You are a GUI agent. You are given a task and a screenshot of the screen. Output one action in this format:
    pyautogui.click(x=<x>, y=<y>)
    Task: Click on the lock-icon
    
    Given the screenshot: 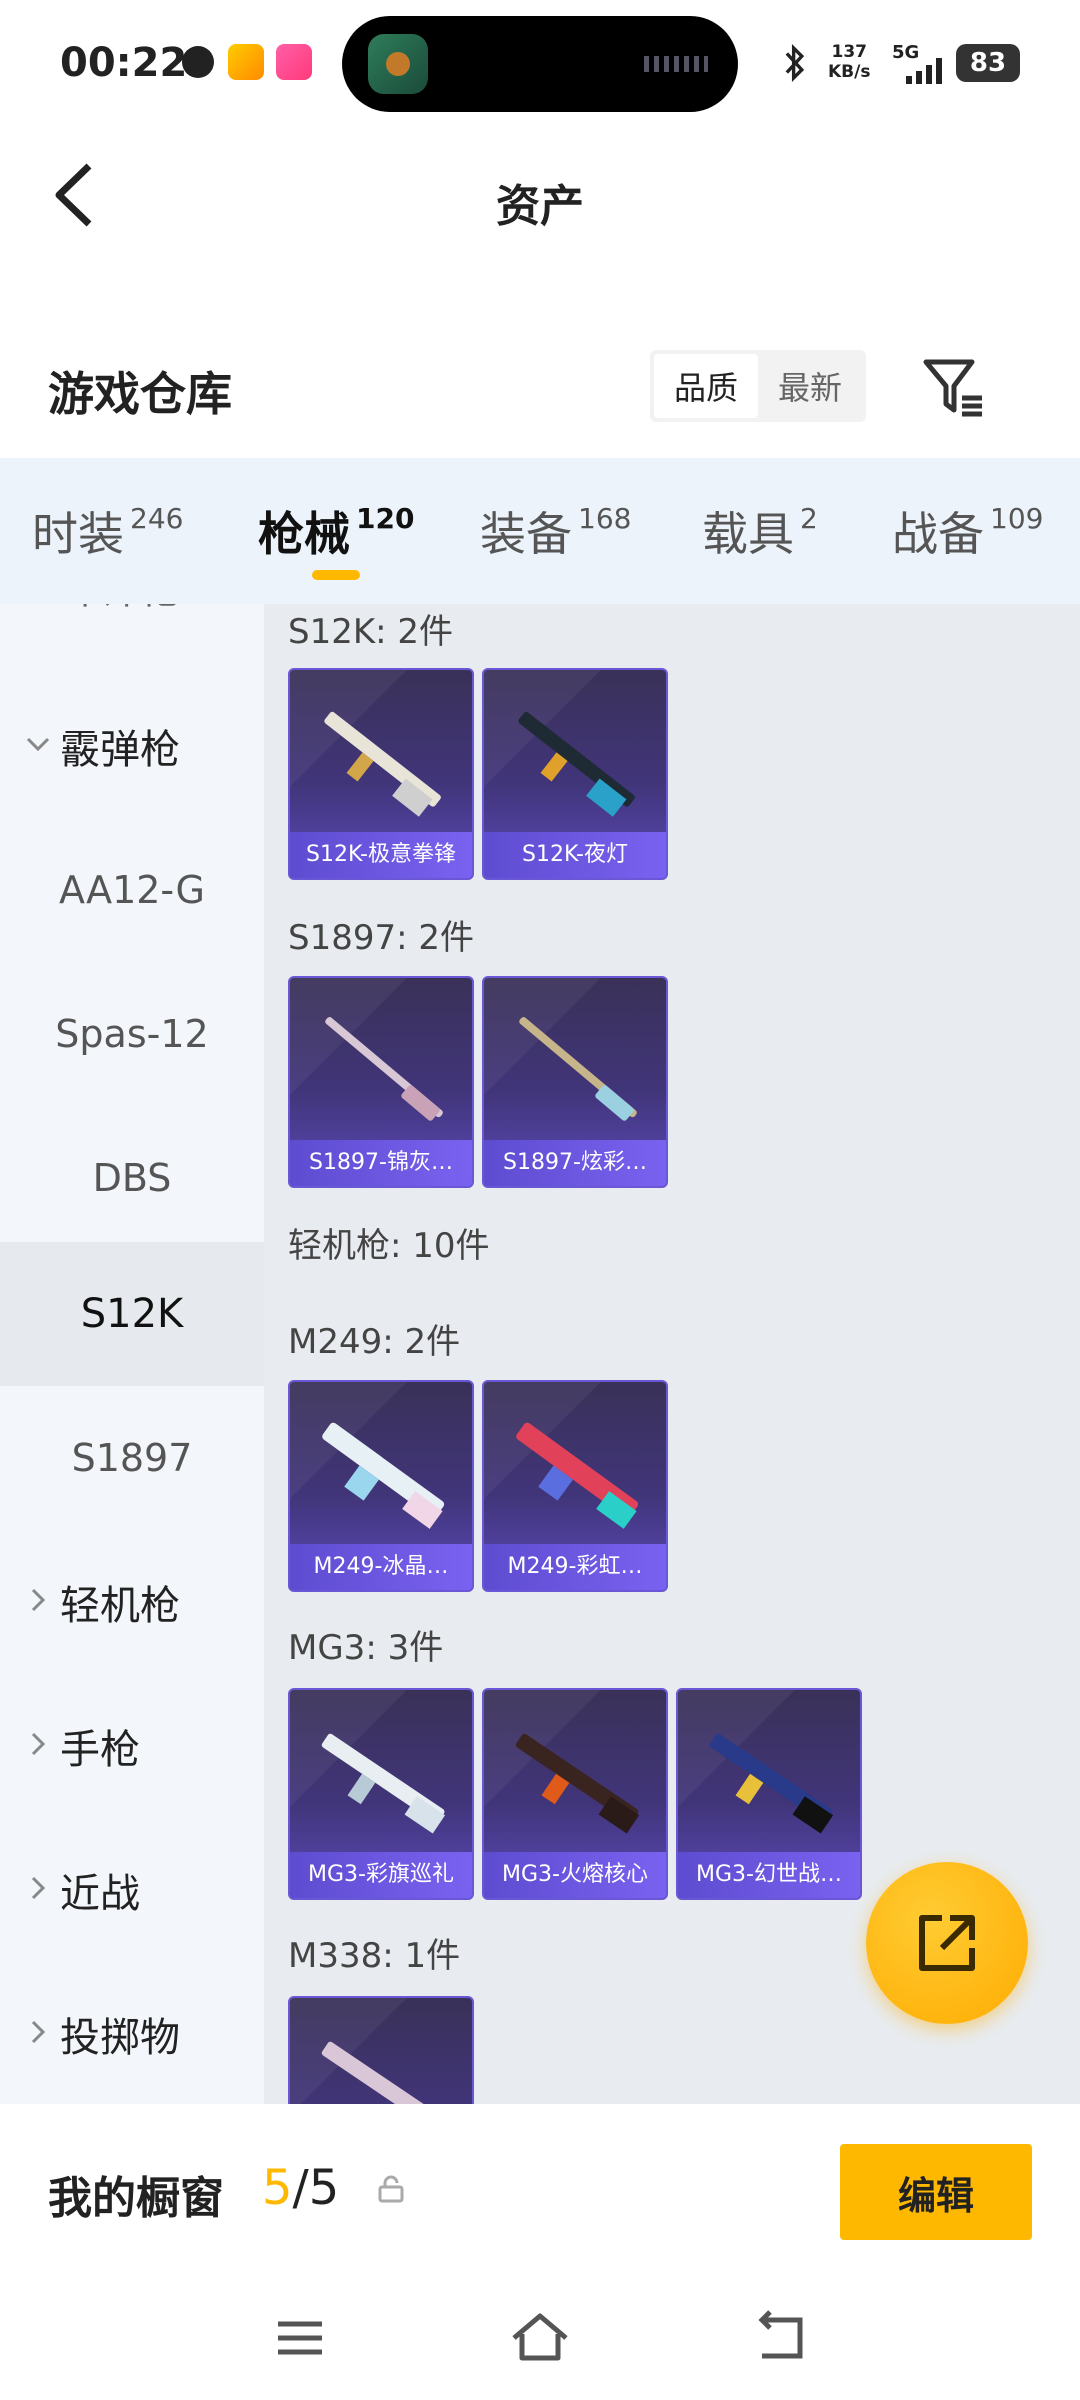 What is the action you would take?
    pyautogui.click(x=391, y=2189)
    